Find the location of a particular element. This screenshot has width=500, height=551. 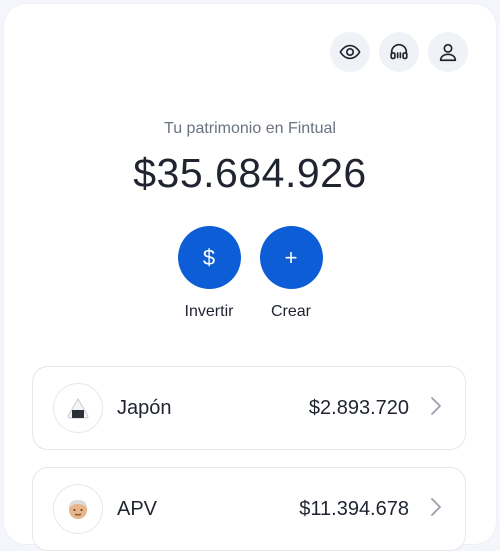

support-button is located at coordinates (399, 52).